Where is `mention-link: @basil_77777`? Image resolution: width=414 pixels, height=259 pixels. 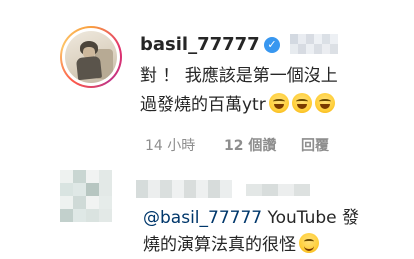 mention-link: @basil_77777 is located at coordinates (202, 218).